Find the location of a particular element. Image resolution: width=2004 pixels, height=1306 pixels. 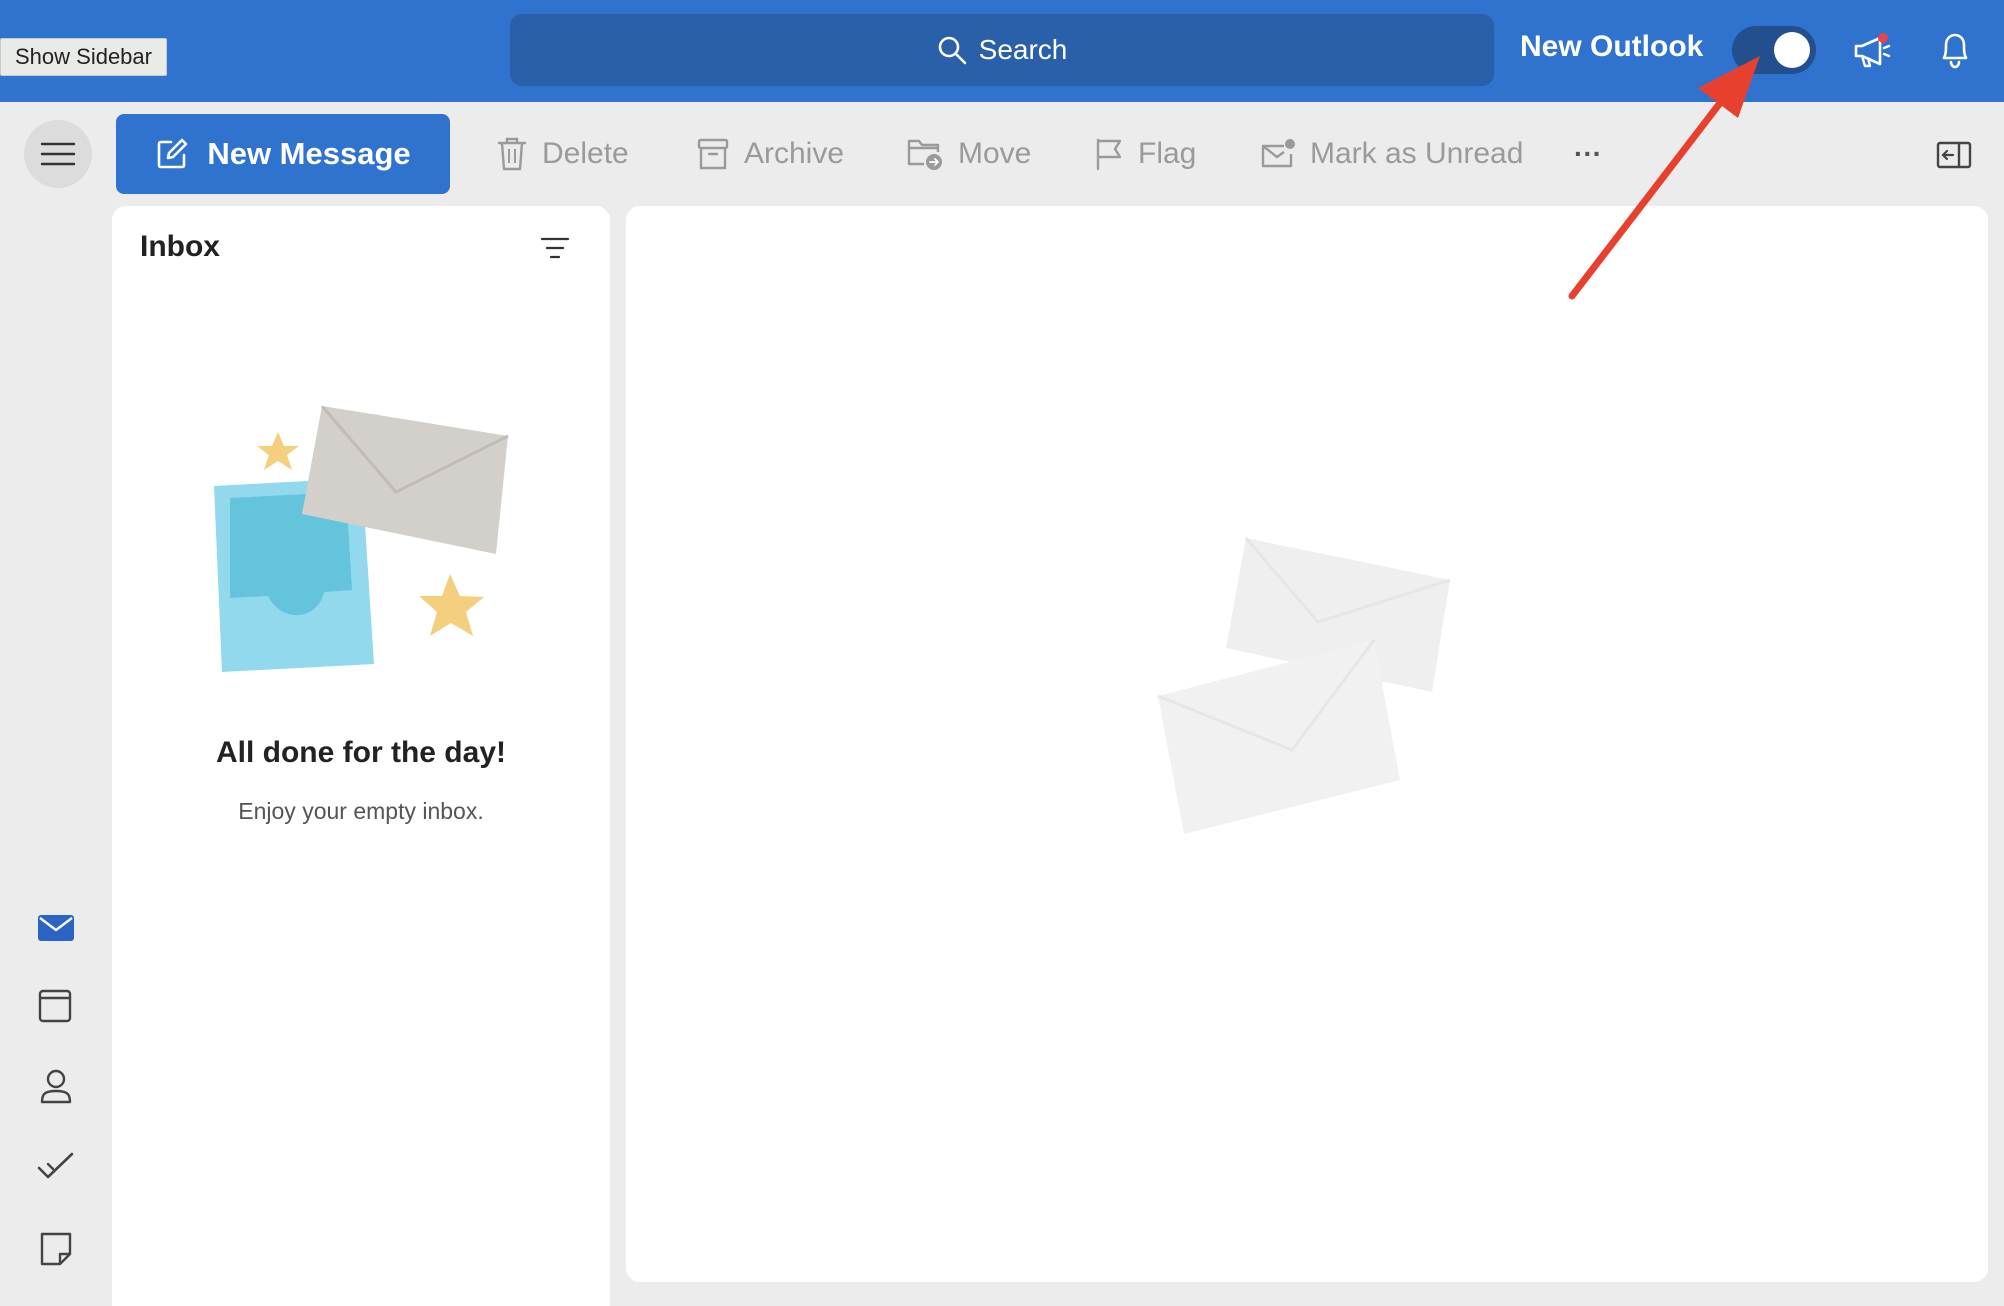

annotation-arrow is located at coordinates (1664, 178).